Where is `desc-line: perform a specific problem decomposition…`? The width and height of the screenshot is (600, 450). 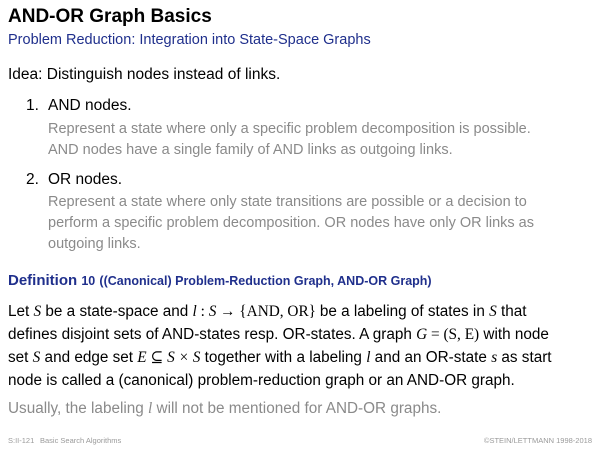 desc-line: perform a specific problem decomposition… is located at coordinates (291, 223).